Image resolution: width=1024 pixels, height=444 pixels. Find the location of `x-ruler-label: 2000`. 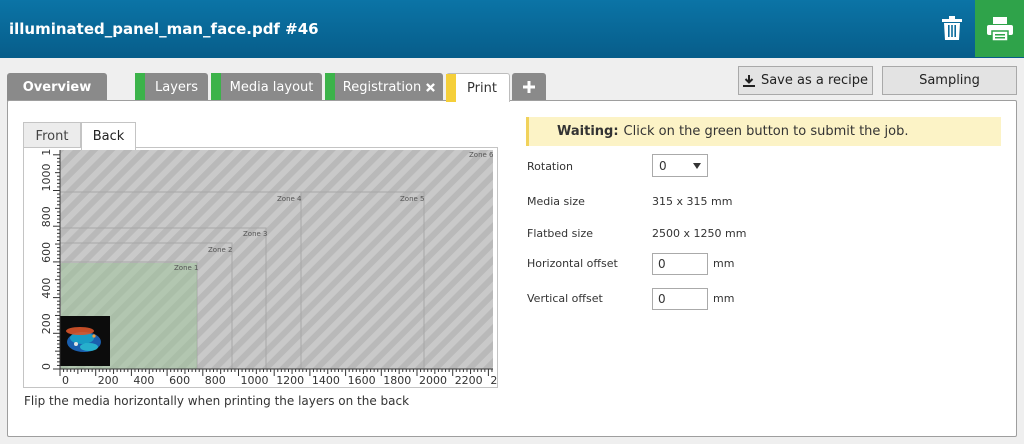

x-ruler-label: 2000 is located at coordinates (433, 380).